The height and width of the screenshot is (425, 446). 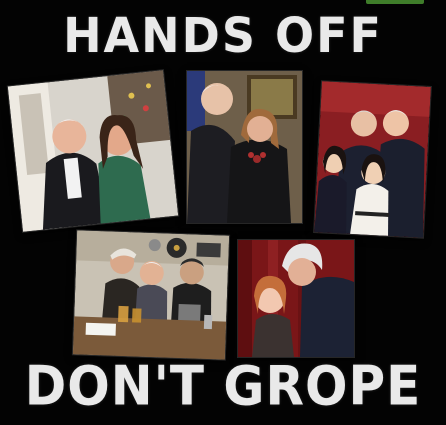 What do you see at coordinates (395, 2) in the screenshot?
I see `corner-accent-mark` at bounding box center [395, 2].